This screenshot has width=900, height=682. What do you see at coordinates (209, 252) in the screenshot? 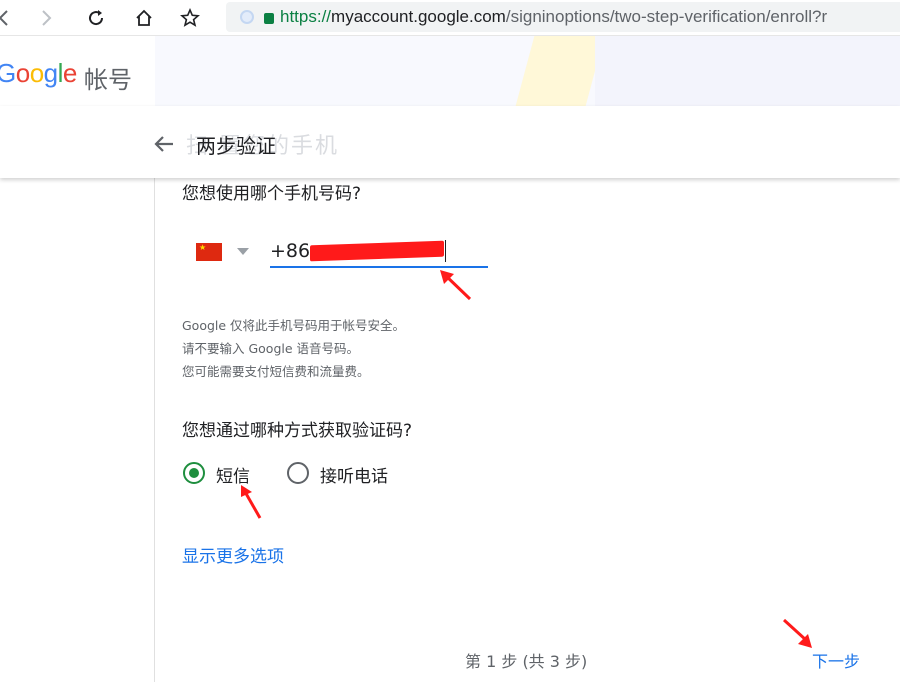
I see `china-flag-icon: ★` at bounding box center [209, 252].